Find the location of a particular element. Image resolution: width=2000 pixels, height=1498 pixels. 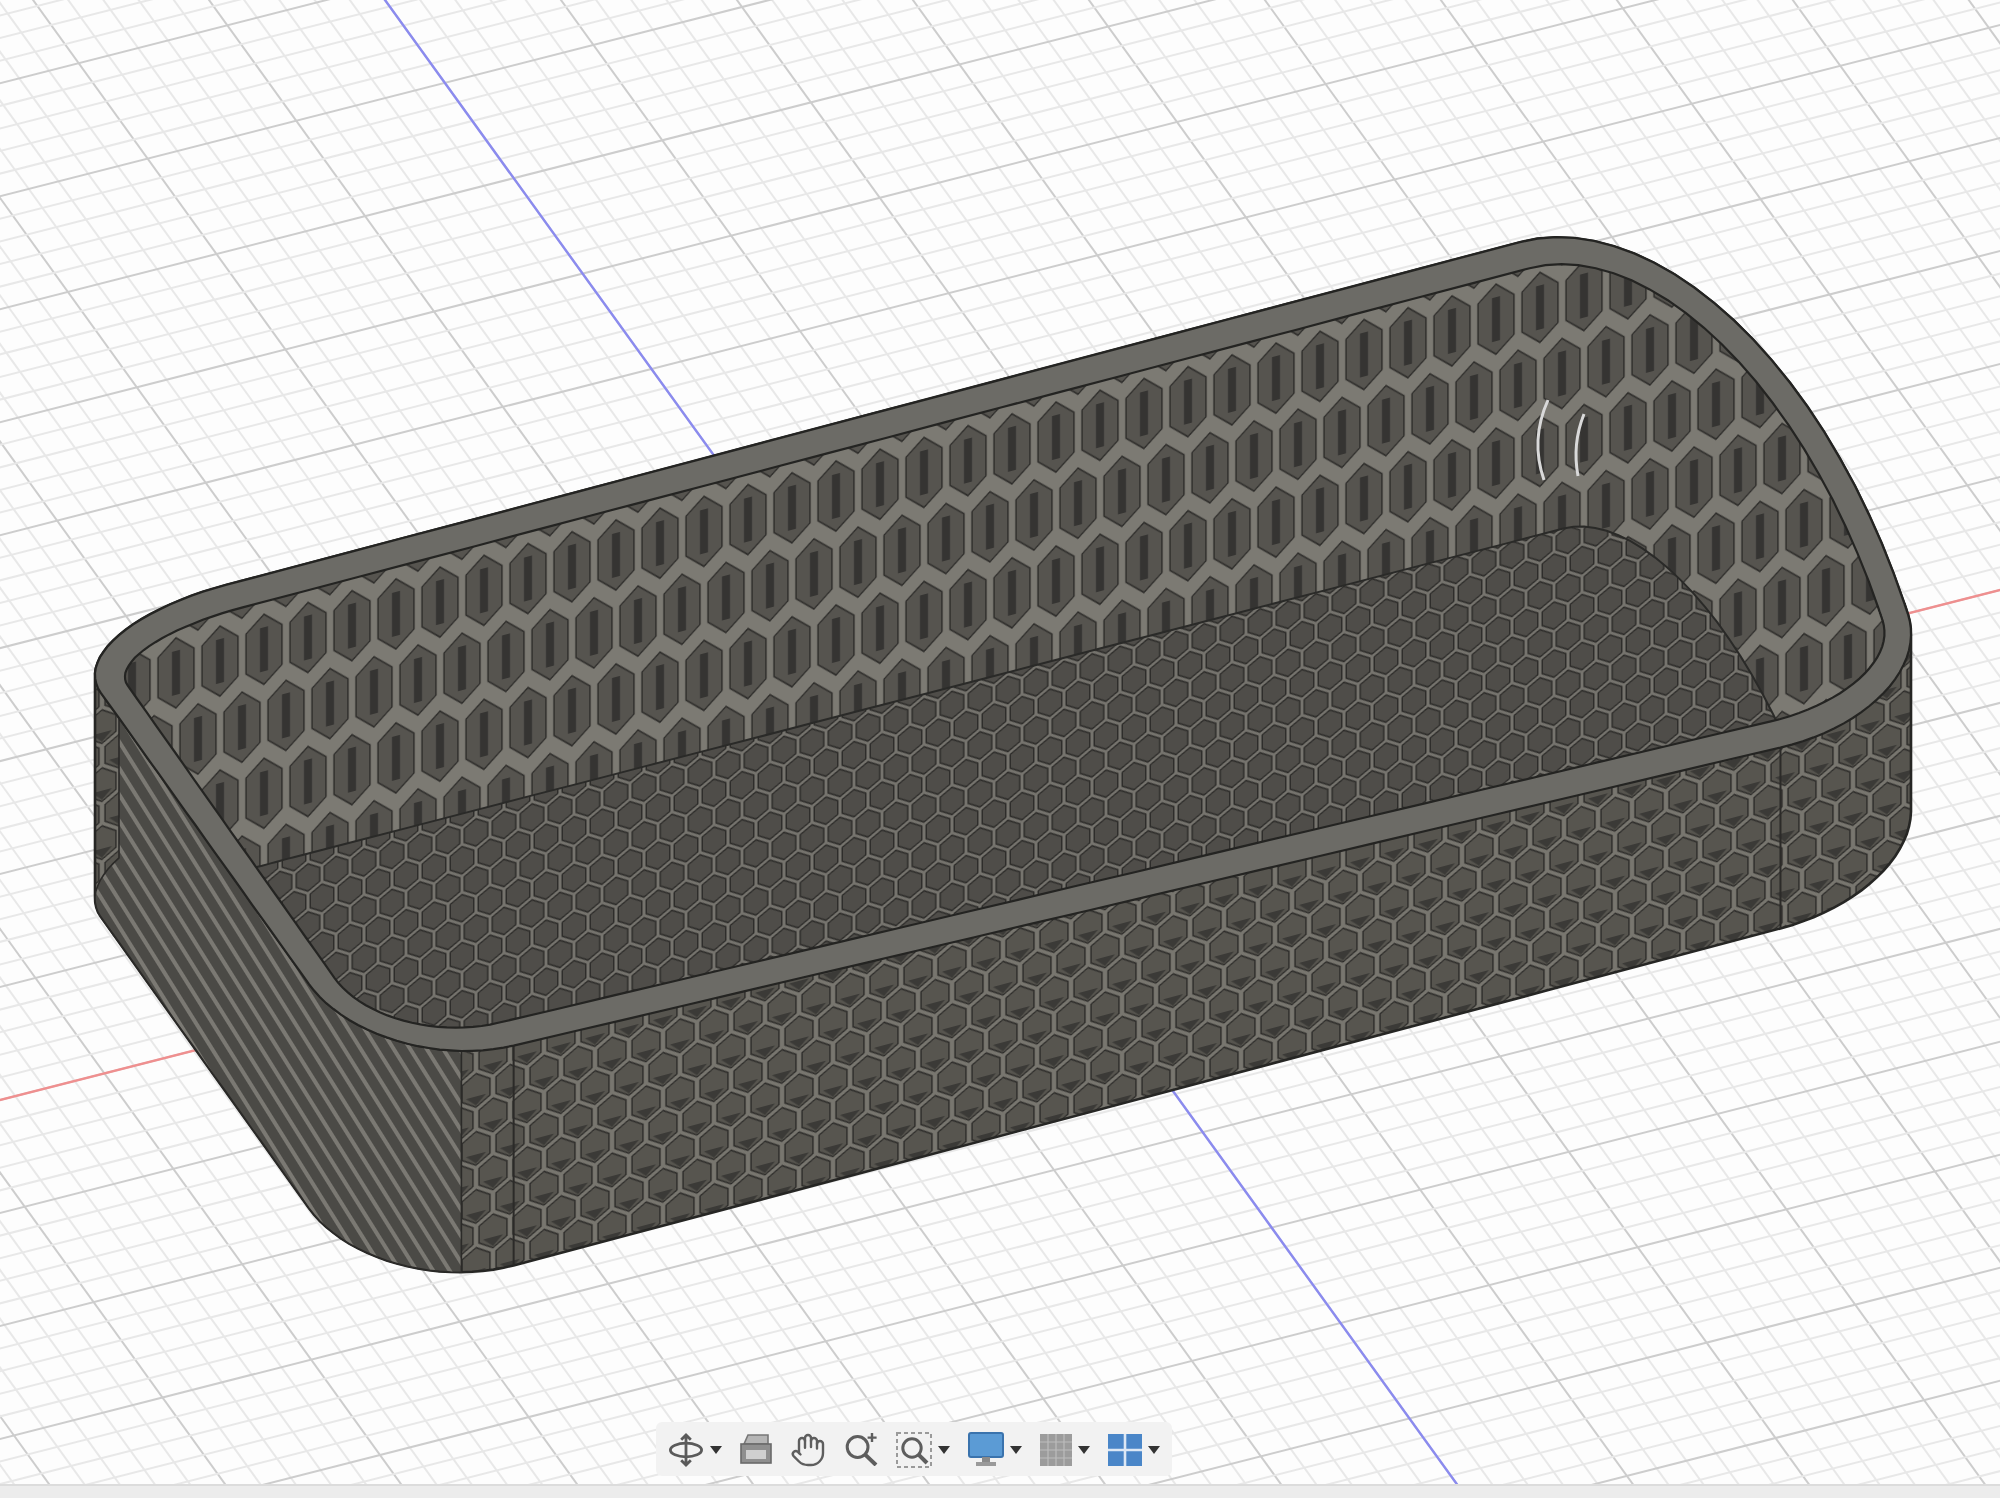

display-settings-button is located at coordinates (995, 1449).